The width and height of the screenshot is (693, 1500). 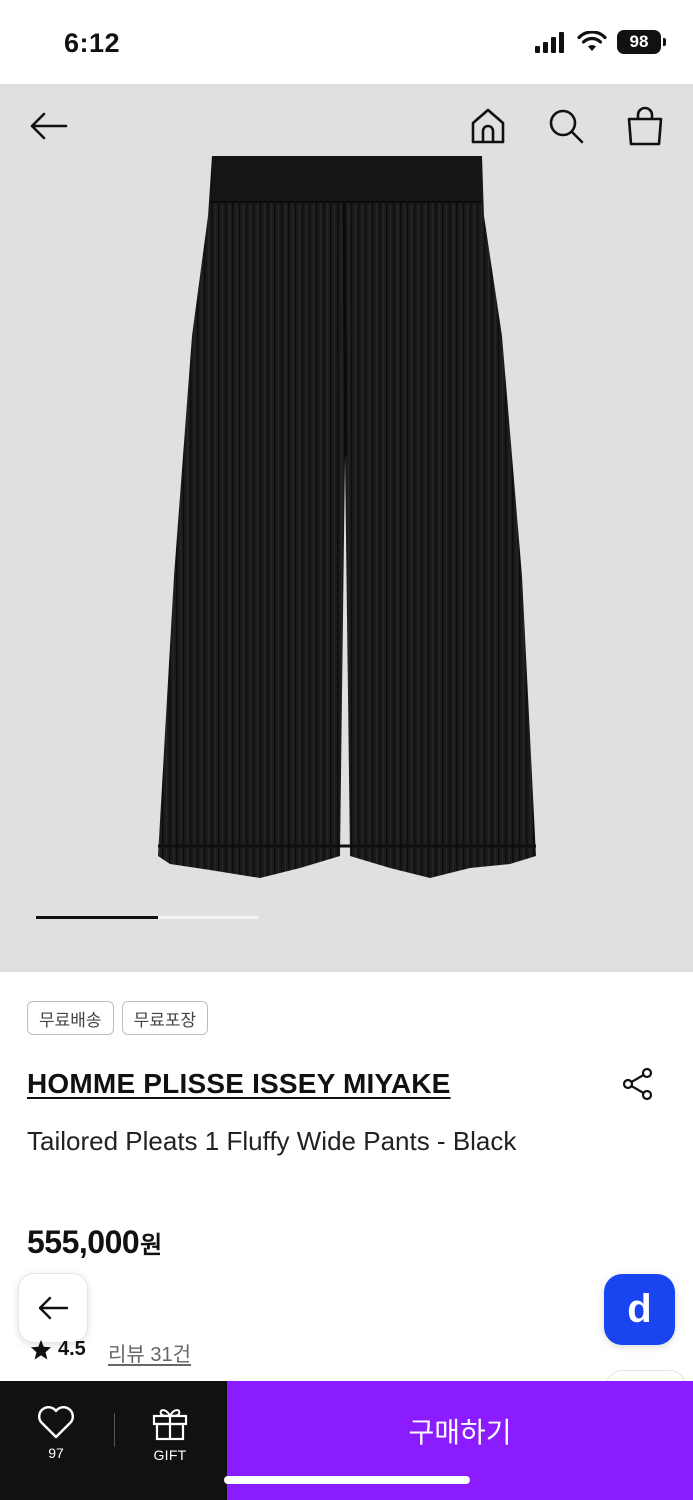 I want to click on search-icon, so click(x=566, y=126).